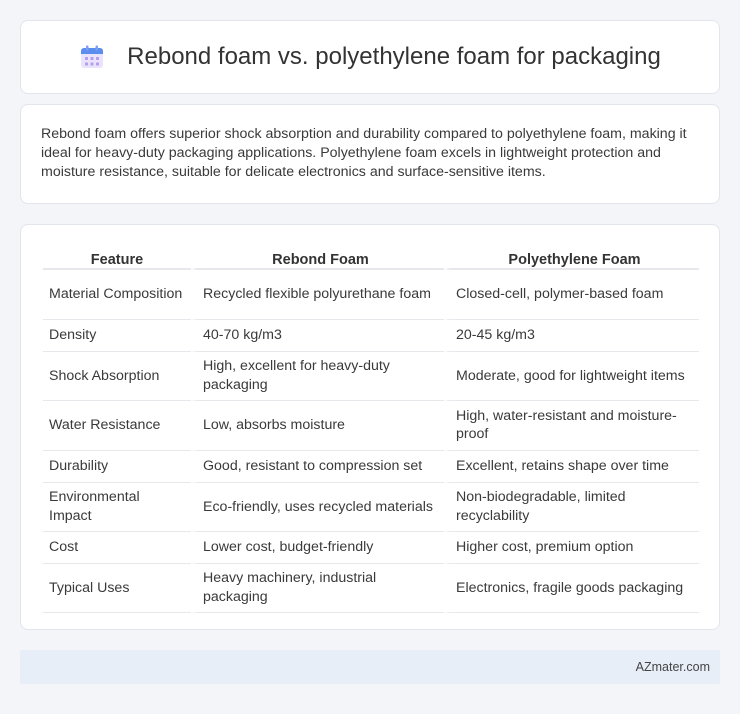 The width and height of the screenshot is (740, 714). What do you see at coordinates (117, 294) in the screenshot?
I see `feature-cell: Material Composition` at bounding box center [117, 294].